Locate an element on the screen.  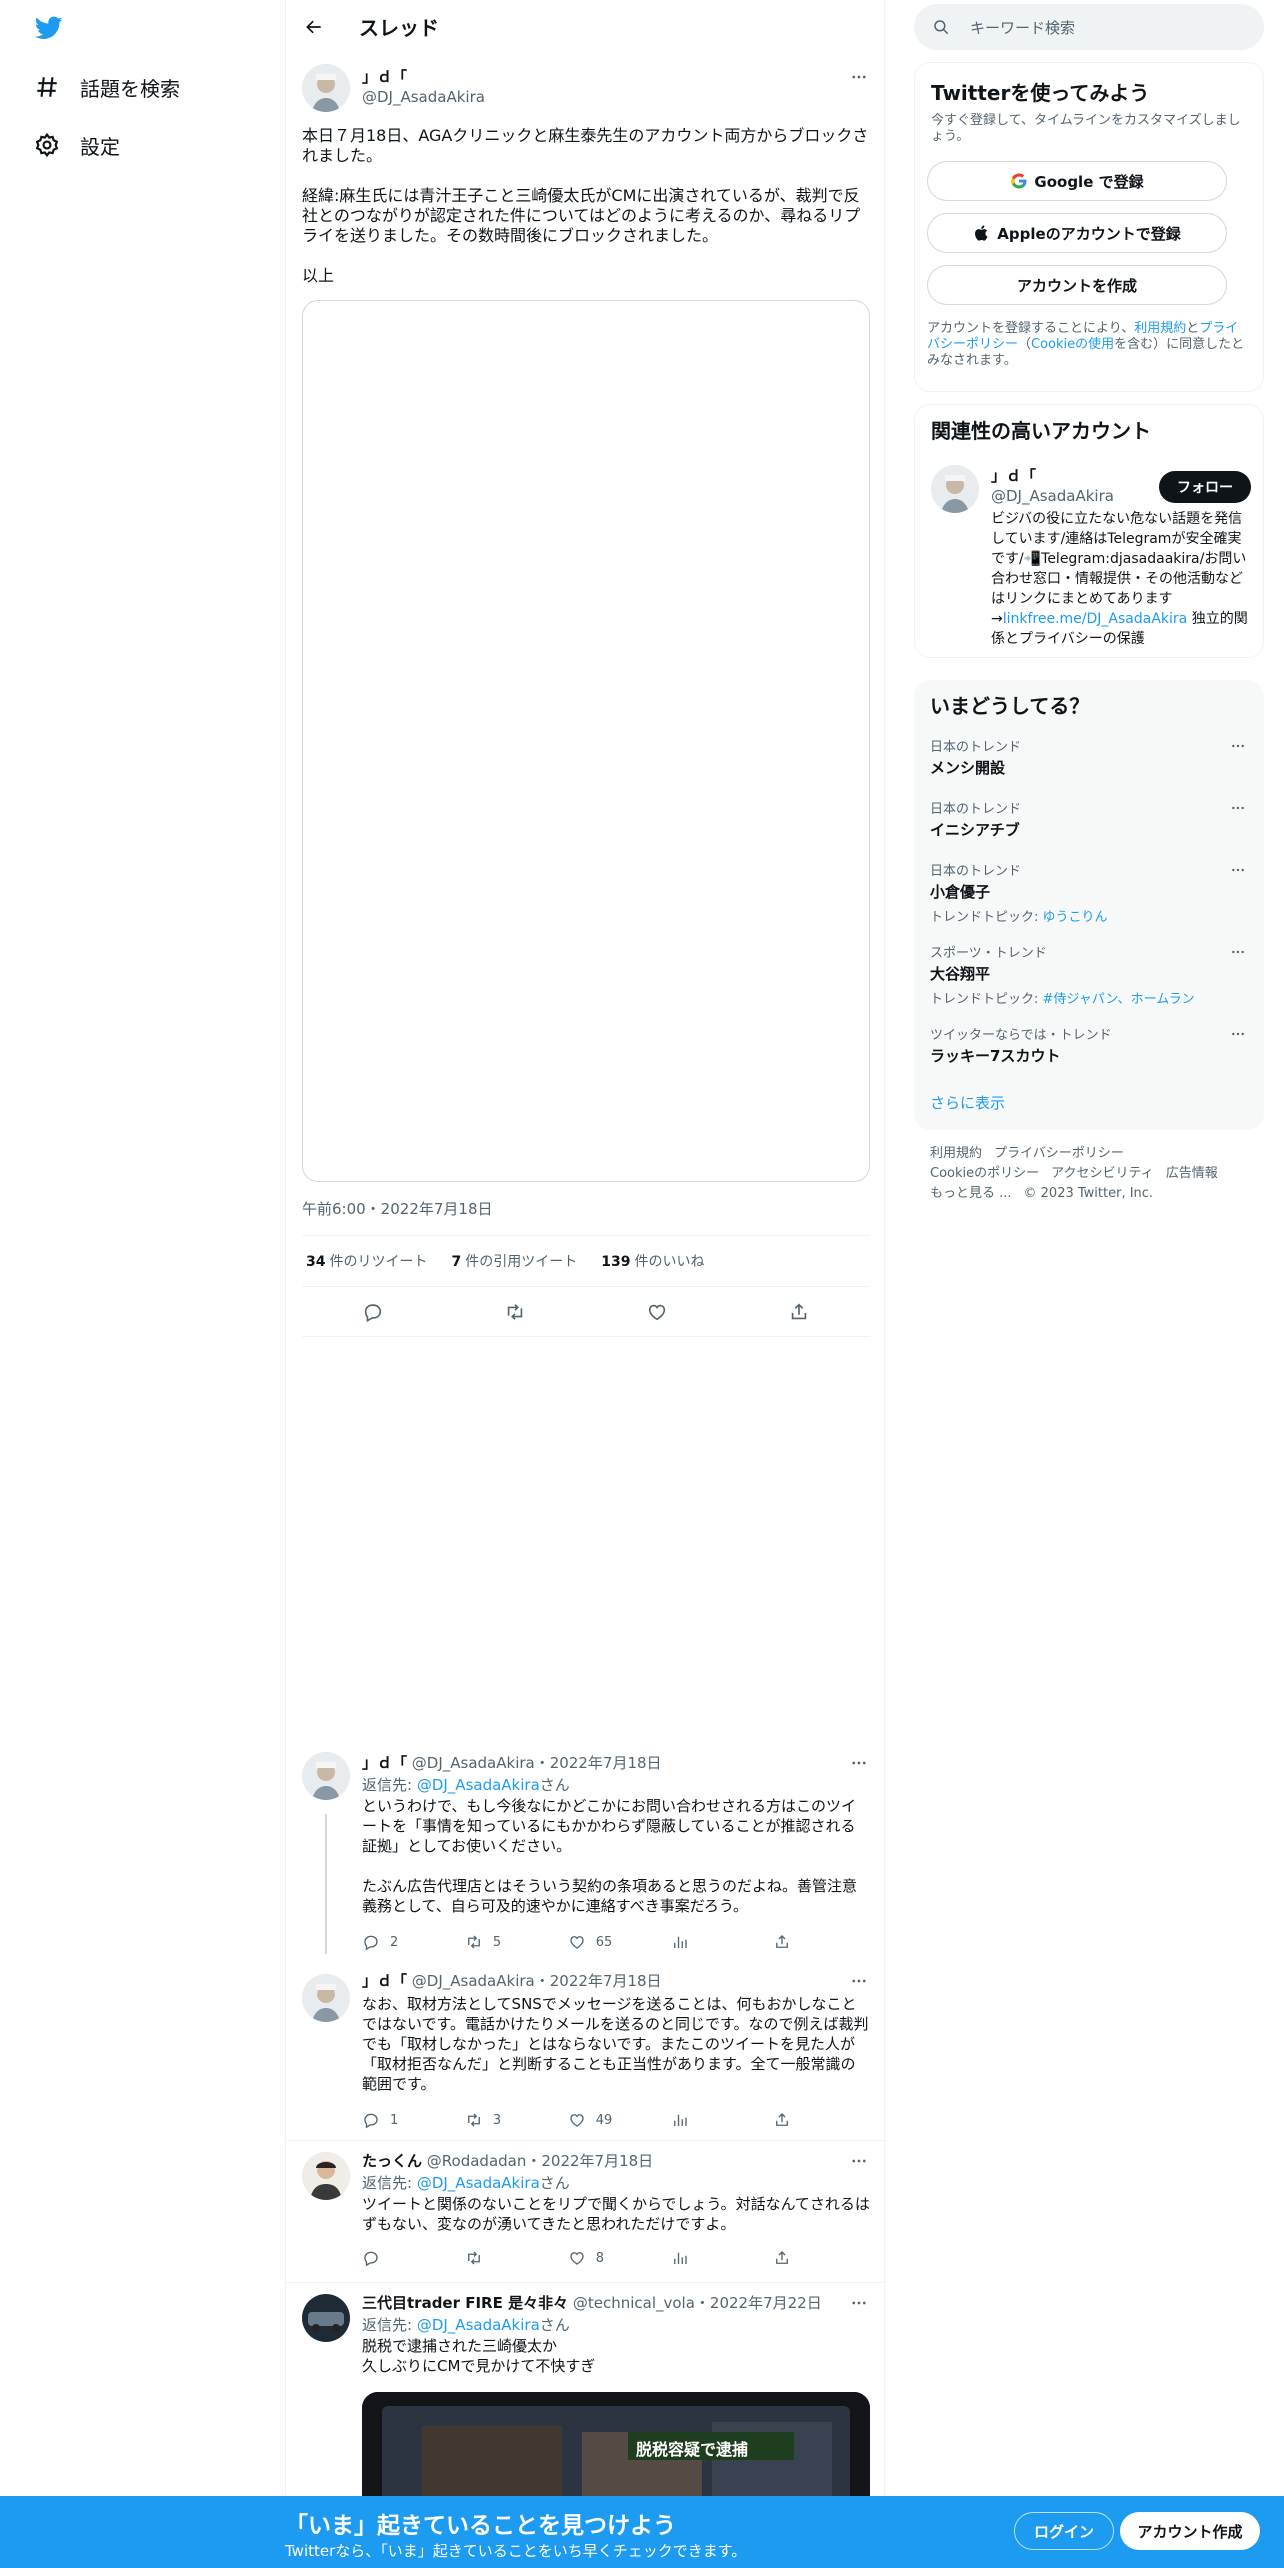
reply-author-name: 三代目trader FIRE 是々非々 is located at coordinates (465, 2303).